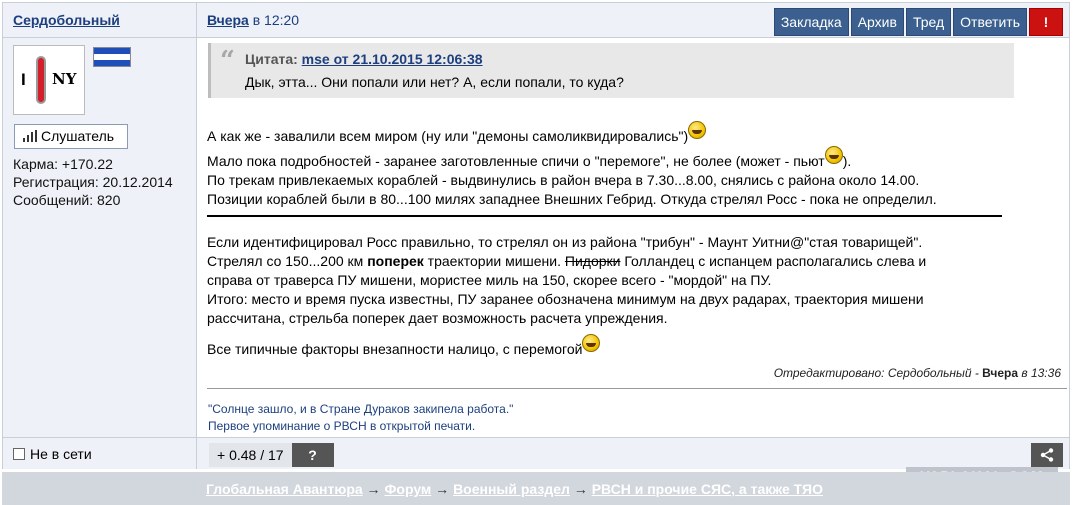  Describe the element at coordinates (637, 388) in the screenshot. I see `signature-divider` at that location.